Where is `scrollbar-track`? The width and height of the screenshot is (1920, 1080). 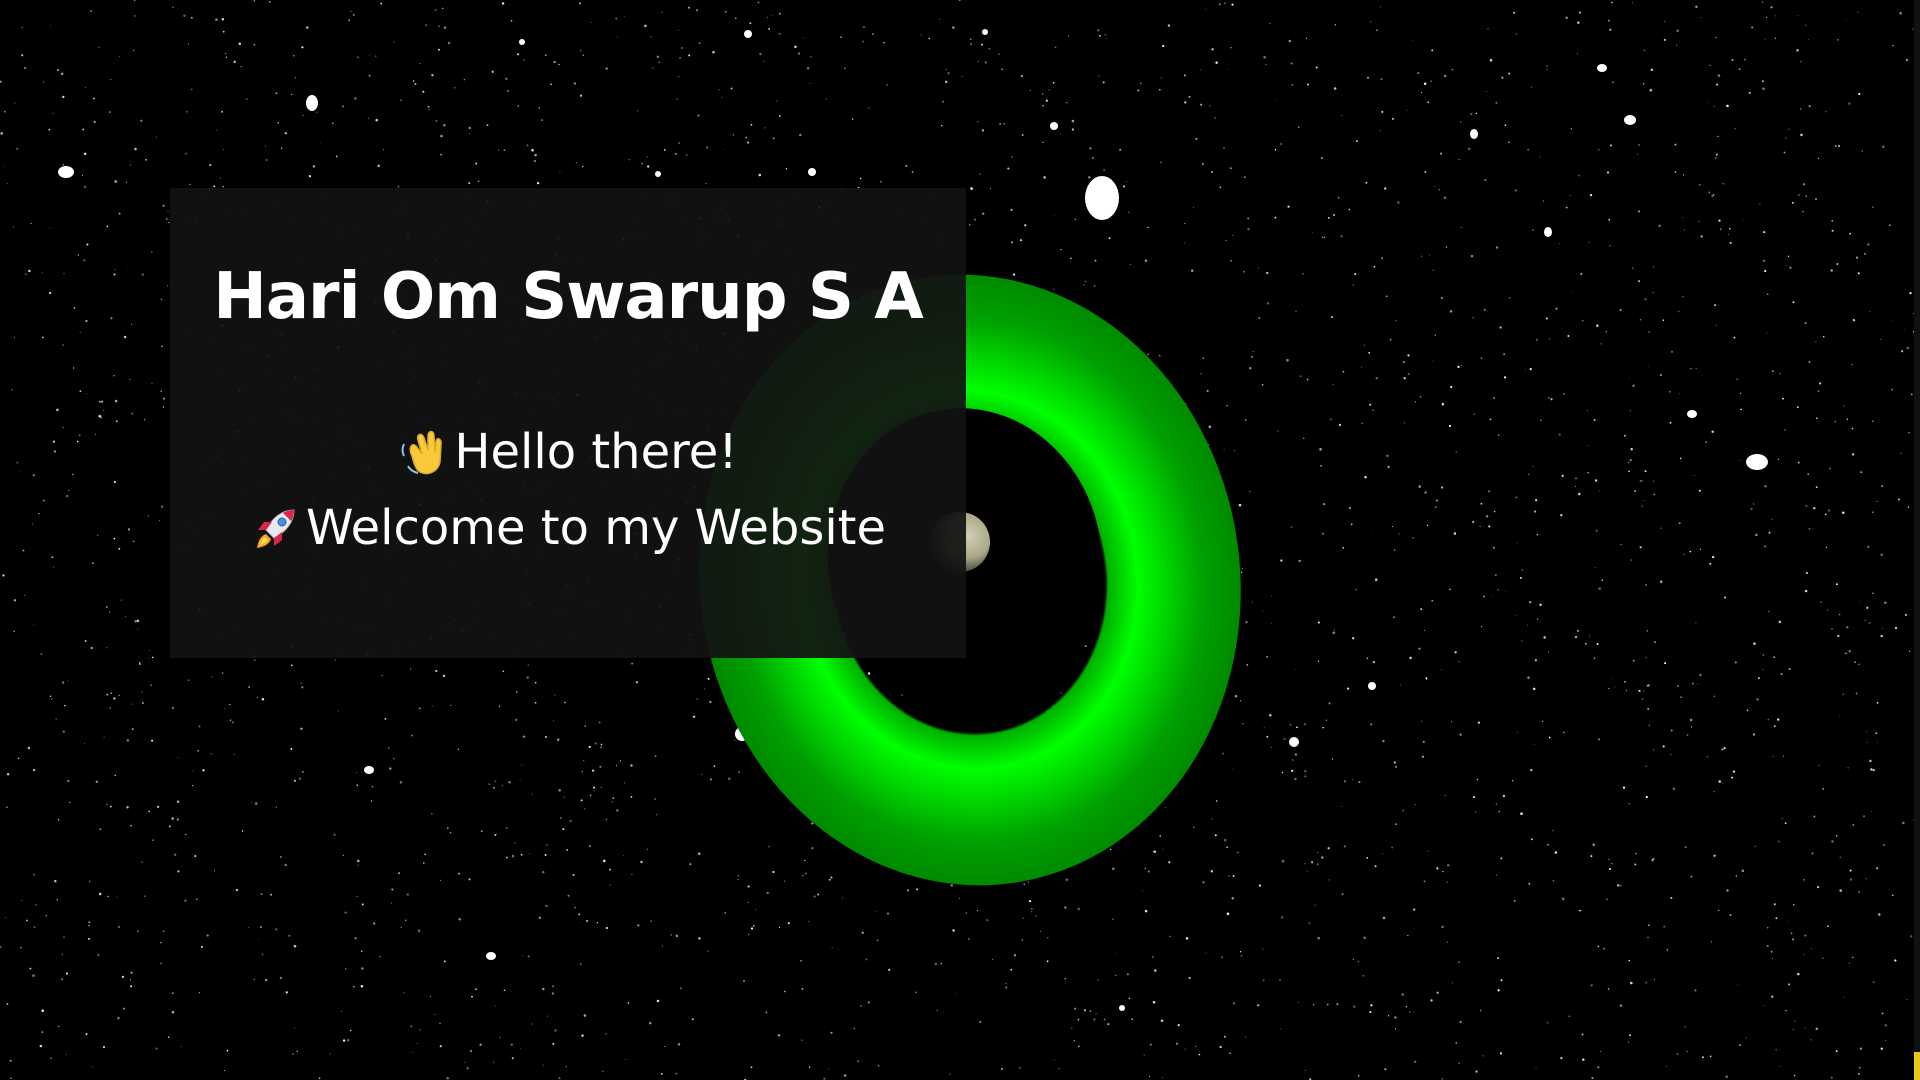
scrollbar-track is located at coordinates (1917, 540).